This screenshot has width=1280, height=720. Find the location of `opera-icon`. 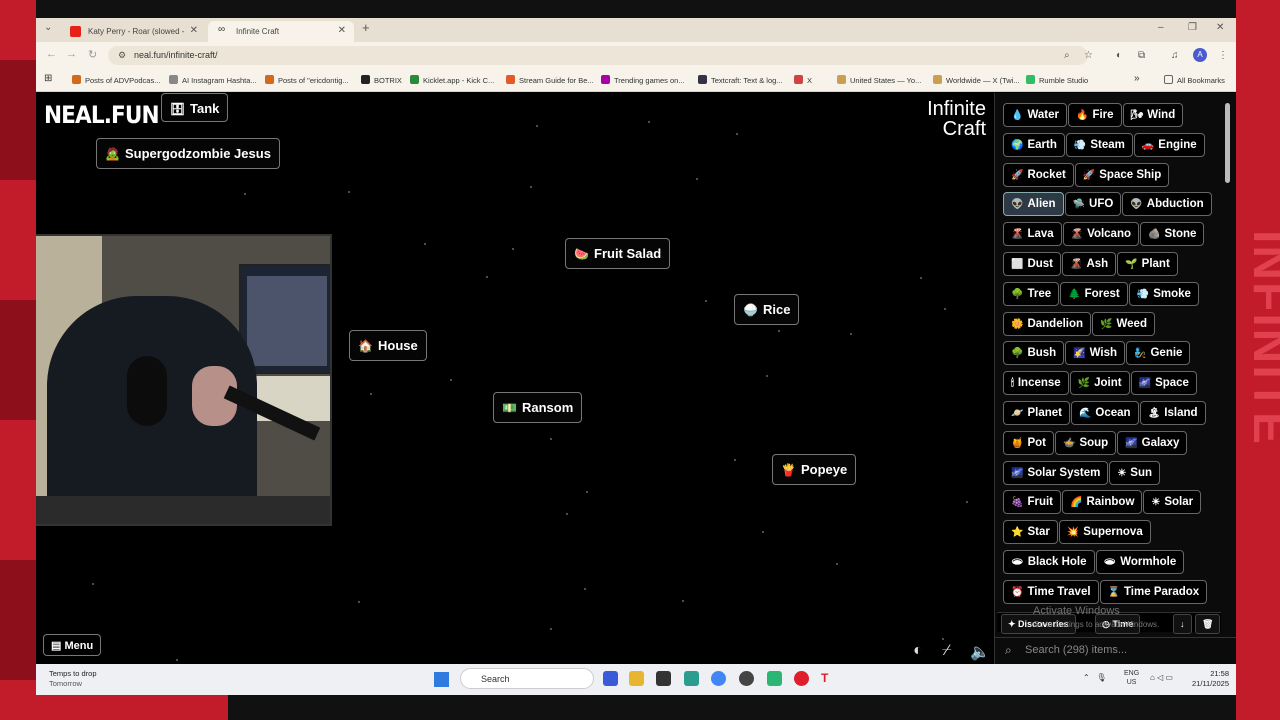

opera-icon is located at coordinates (801, 678).